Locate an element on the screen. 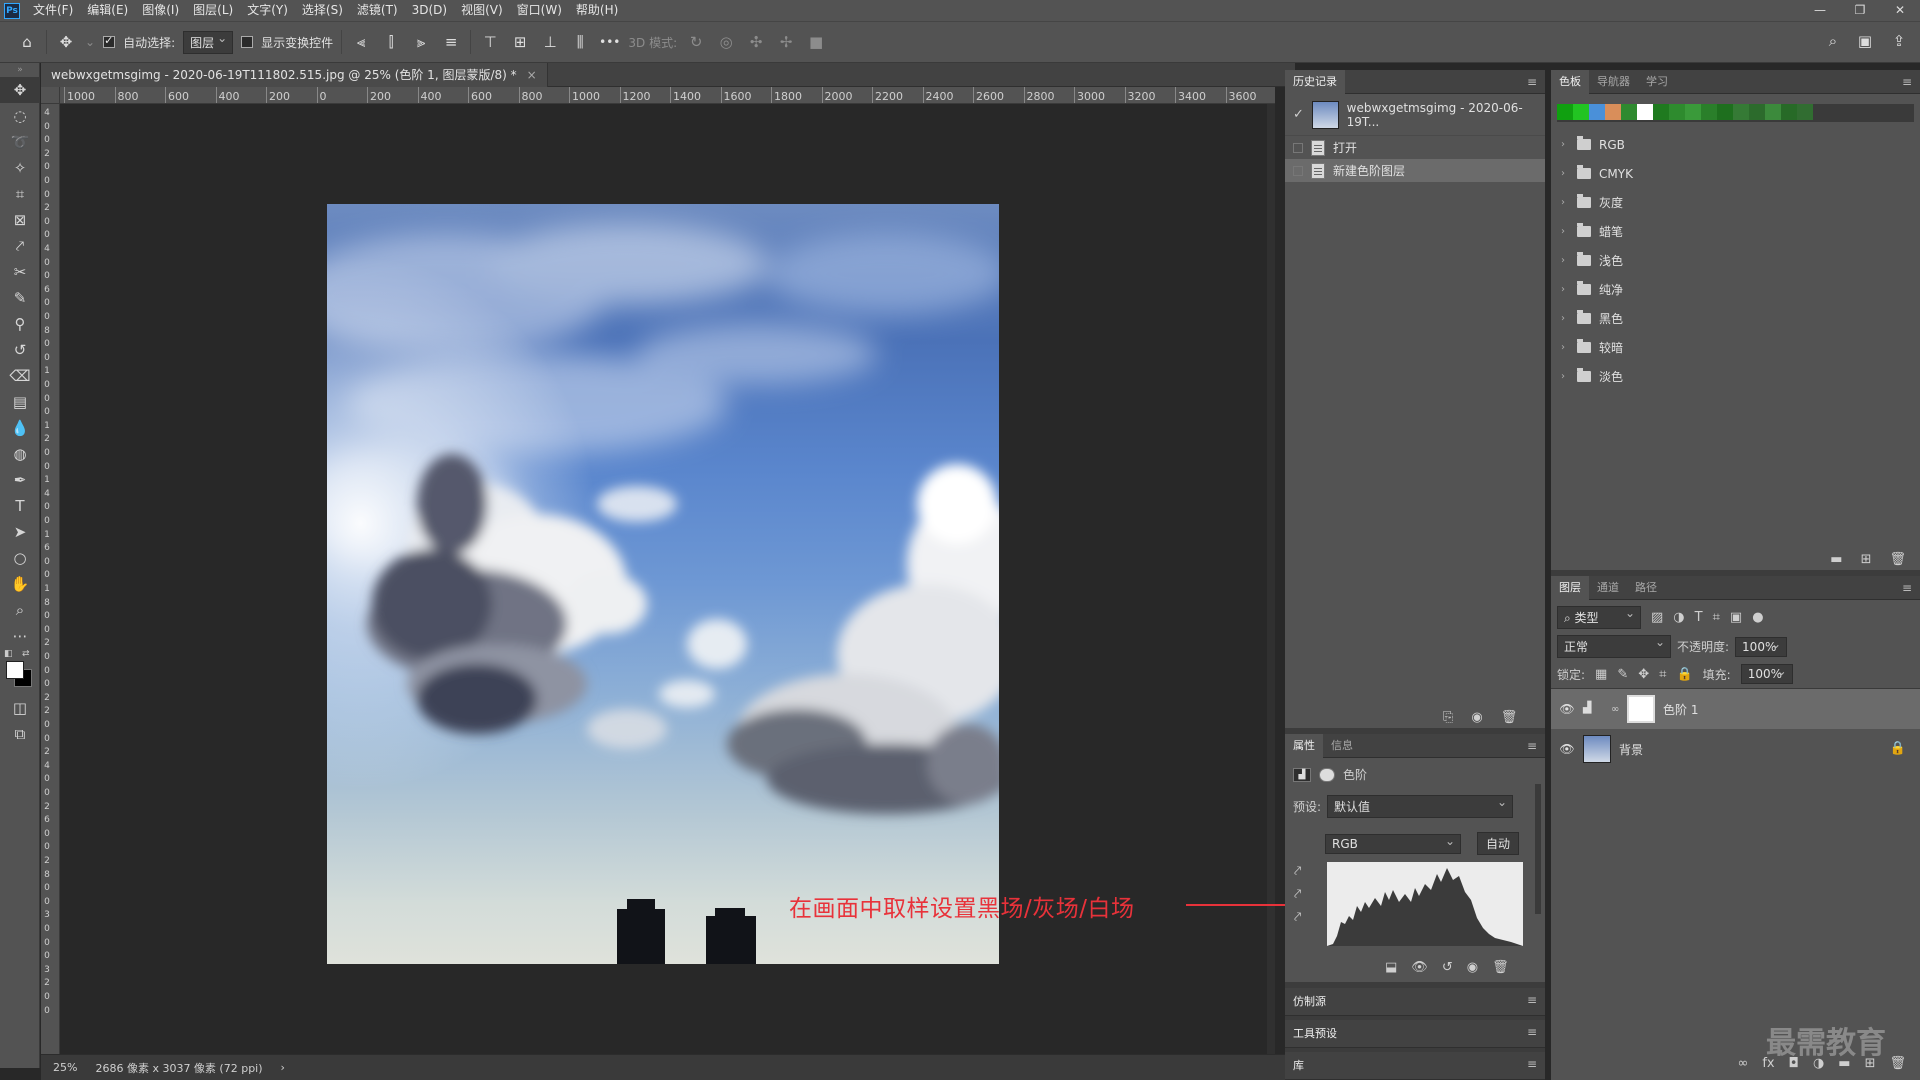 The image size is (1920, 1080). gray-point-eyedropper-icon: ⤤ is located at coordinates (1297, 894).